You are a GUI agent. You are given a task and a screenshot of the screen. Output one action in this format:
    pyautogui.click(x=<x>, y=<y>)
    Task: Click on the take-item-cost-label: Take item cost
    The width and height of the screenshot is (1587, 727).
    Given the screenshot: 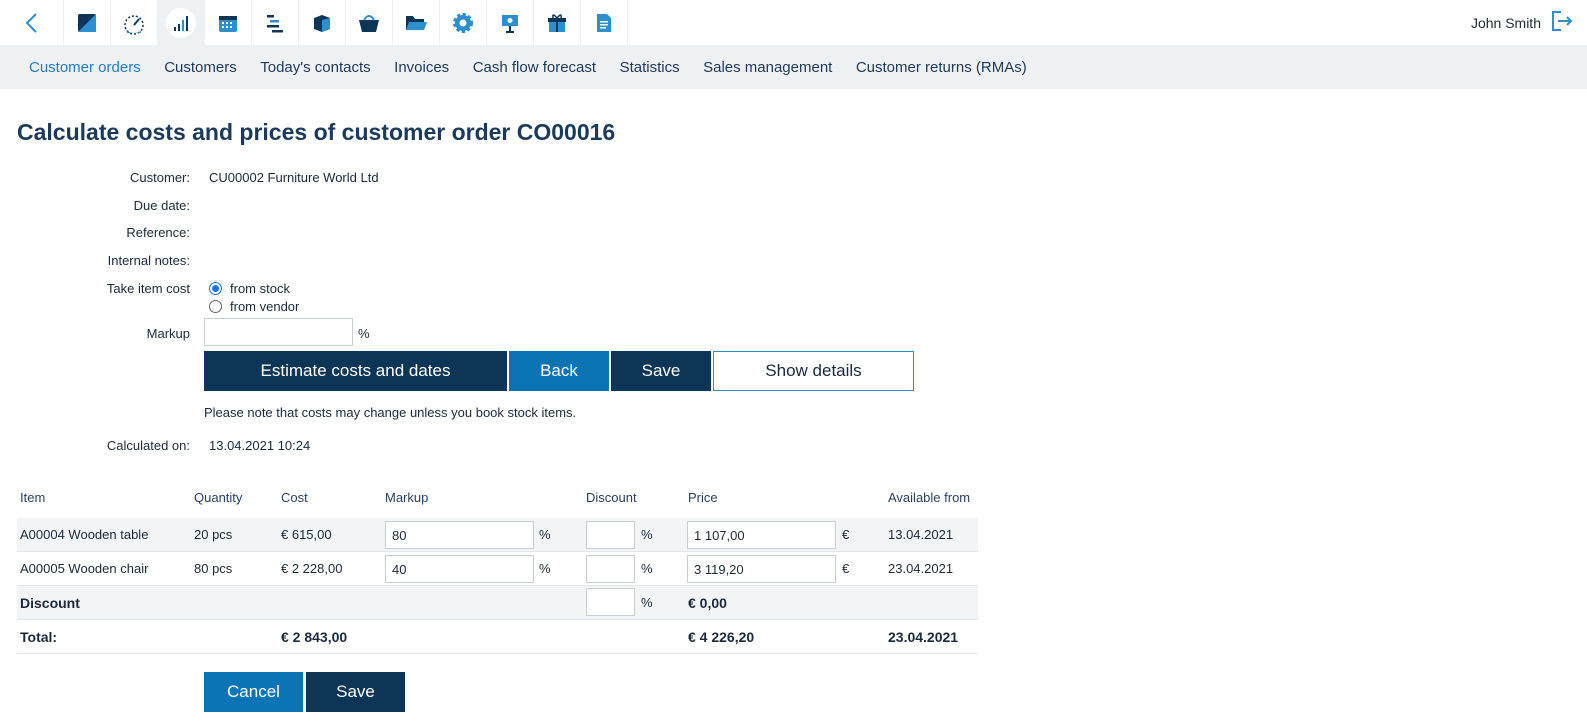 What is the action you would take?
    pyautogui.click(x=148, y=288)
    